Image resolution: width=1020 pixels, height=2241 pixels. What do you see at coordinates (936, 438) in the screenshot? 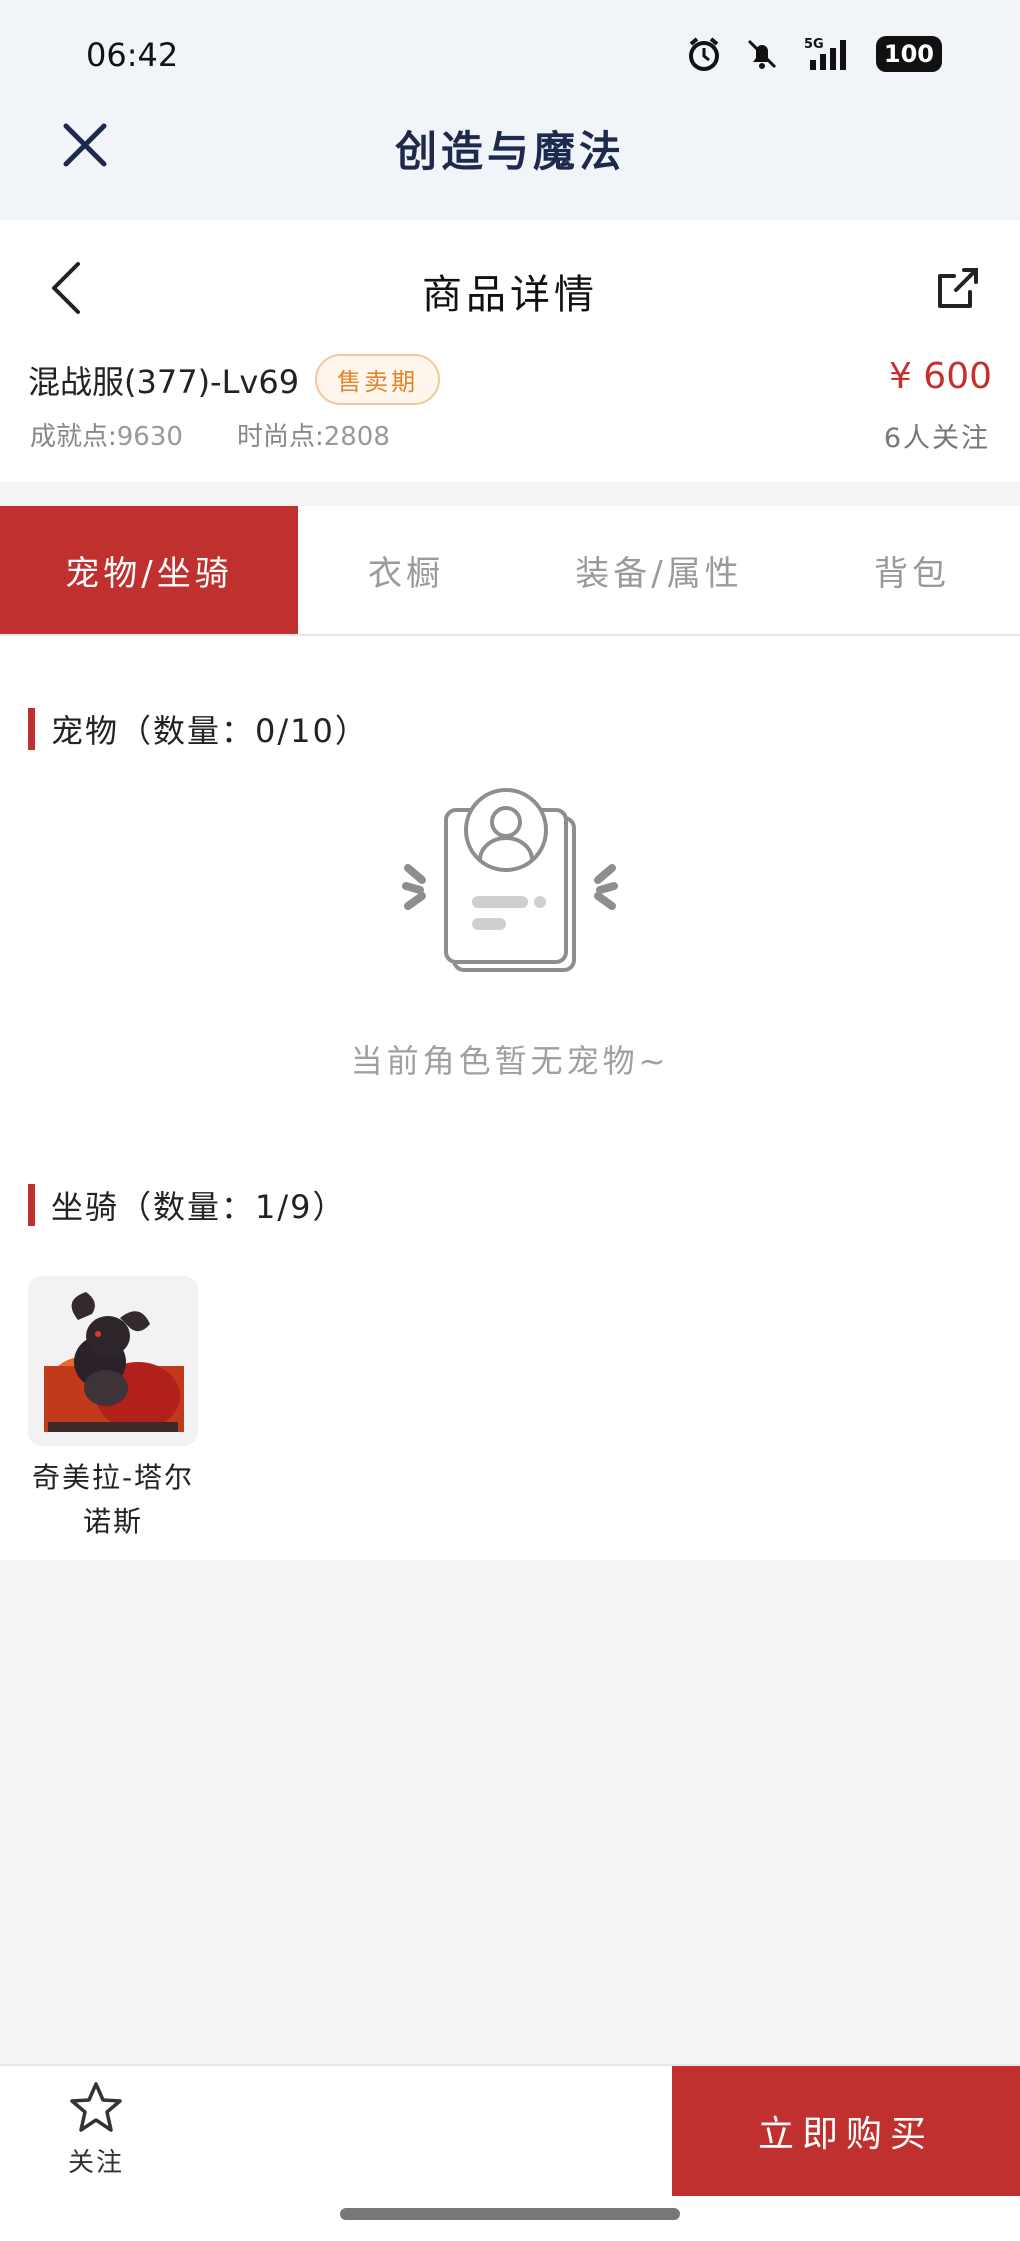
I see `follower-count: 6人关注` at bounding box center [936, 438].